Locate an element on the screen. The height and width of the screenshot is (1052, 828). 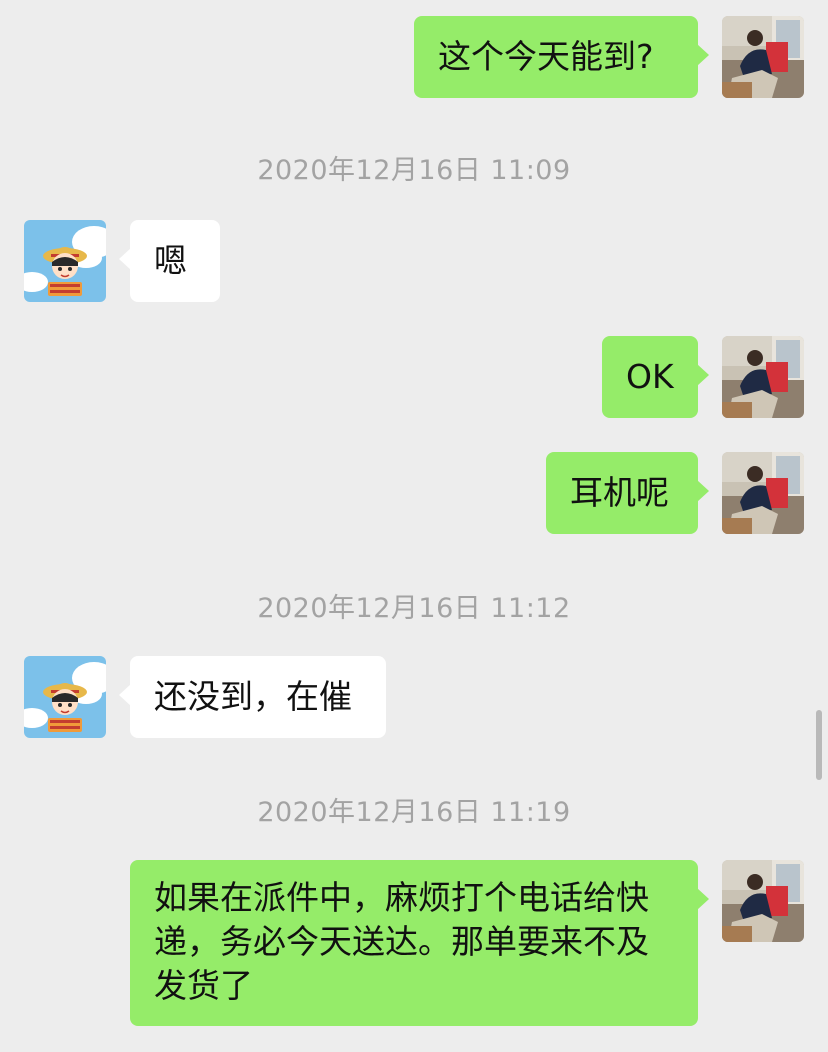
sent-message-bubble: 这个今天能到? is located at coordinates (561, 57).